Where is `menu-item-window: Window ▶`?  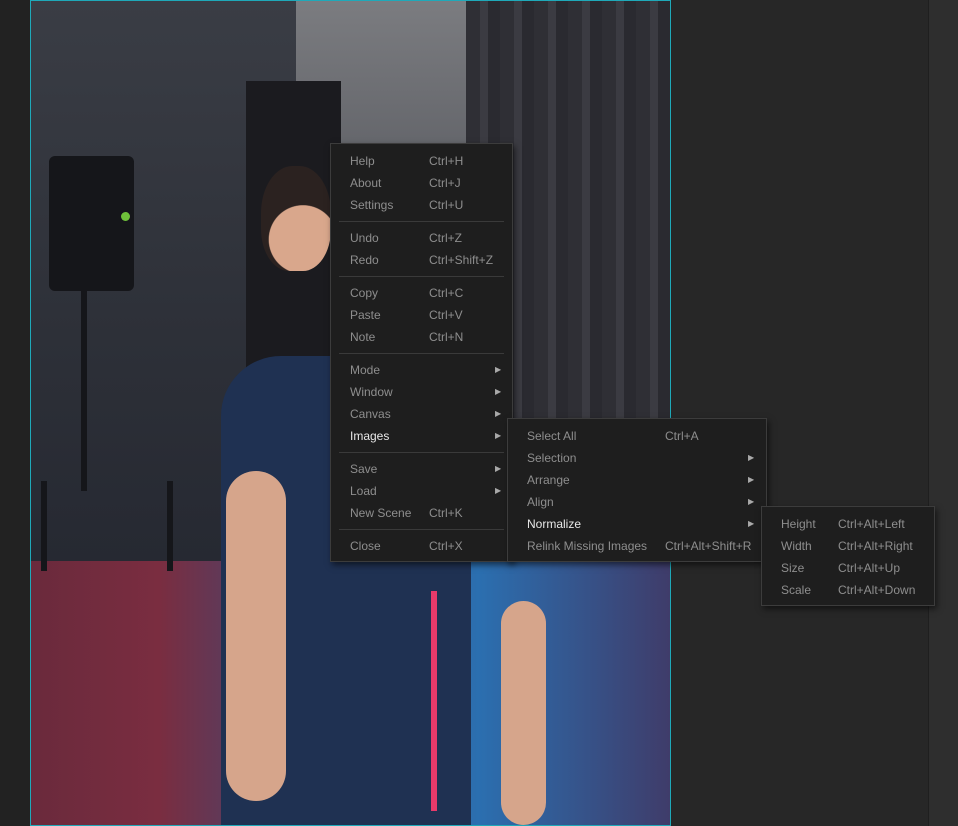
menu-item-window: Window ▶ is located at coordinates (421, 392).